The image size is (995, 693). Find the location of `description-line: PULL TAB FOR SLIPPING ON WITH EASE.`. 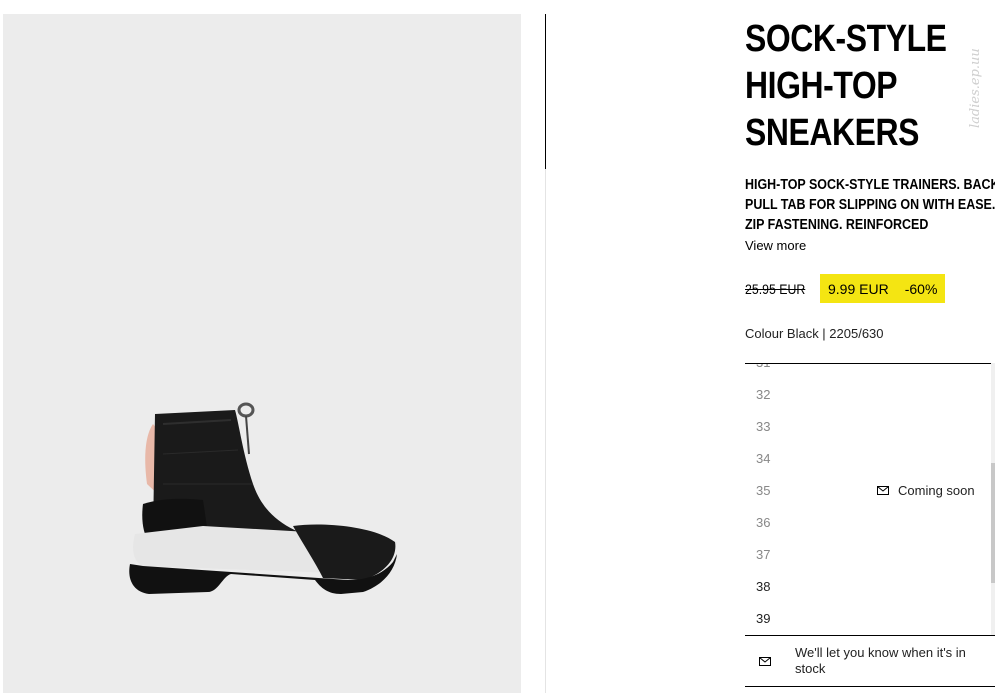

description-line: PULL TAB FOR SLIPPING ON WITH EASE. is located at coordinates (870, 205).